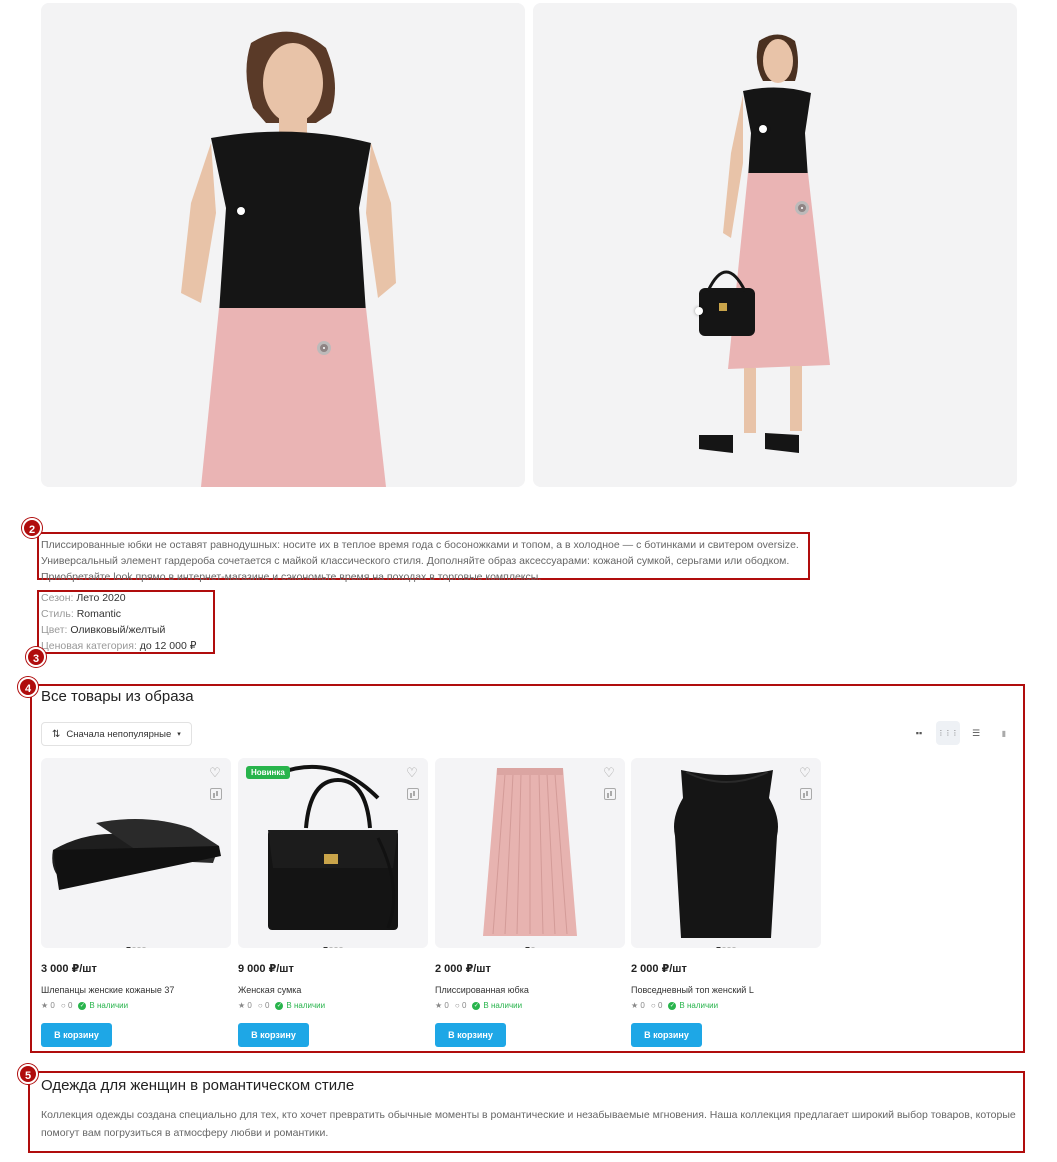 The height and width of the screenshot is (1162, 1057). What do you see at coordinates (266, 969) in the screenshot?
I see `product-price: 9 000 ₽/шт` at bounding box center [266, 969].